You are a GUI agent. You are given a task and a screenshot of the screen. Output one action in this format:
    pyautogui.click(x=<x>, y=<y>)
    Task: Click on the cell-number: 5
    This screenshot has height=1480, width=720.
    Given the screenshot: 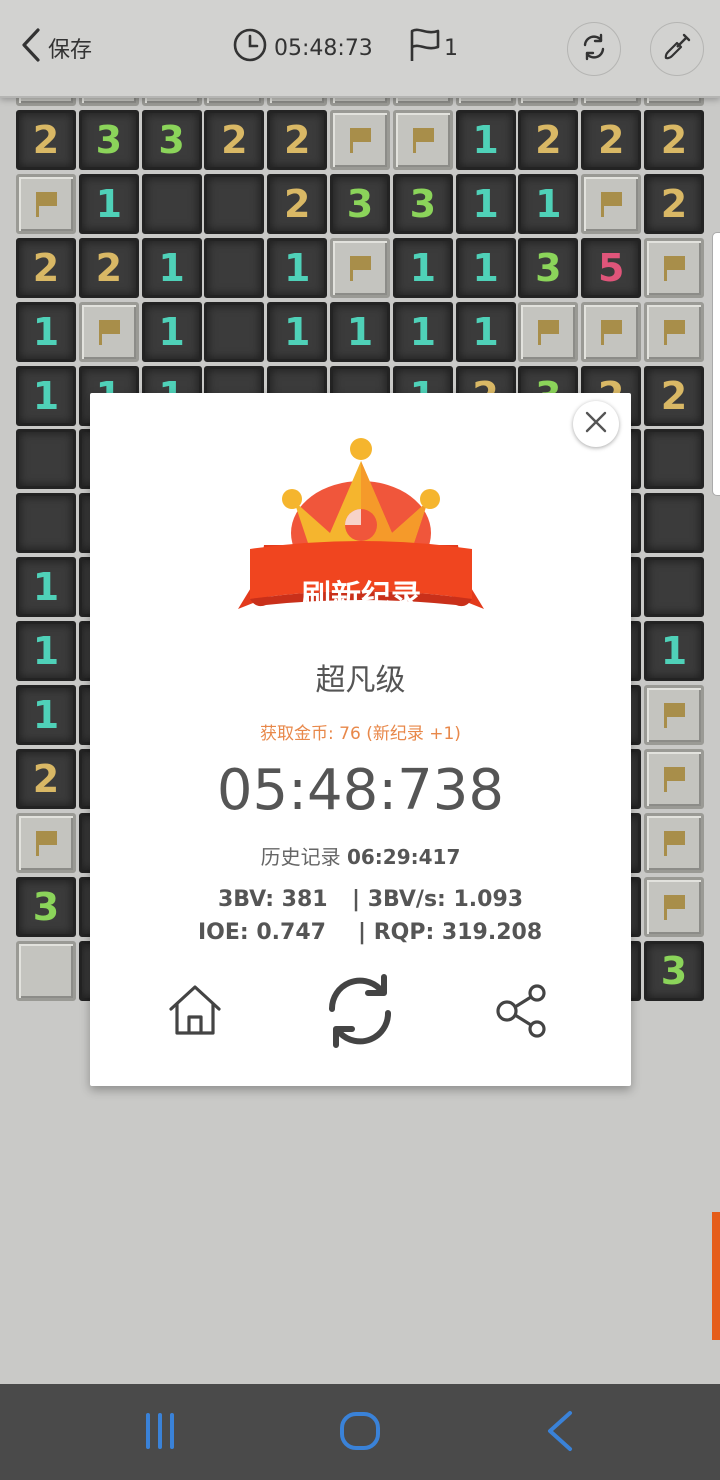 What is the action you would take?
    pyautogui.click(x=611, y=267)
    